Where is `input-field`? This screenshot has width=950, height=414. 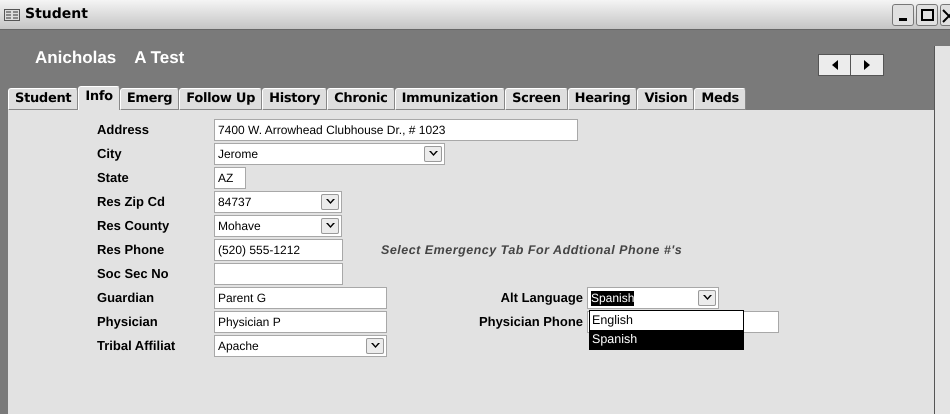
input-field is located at coordinates (278, 274).